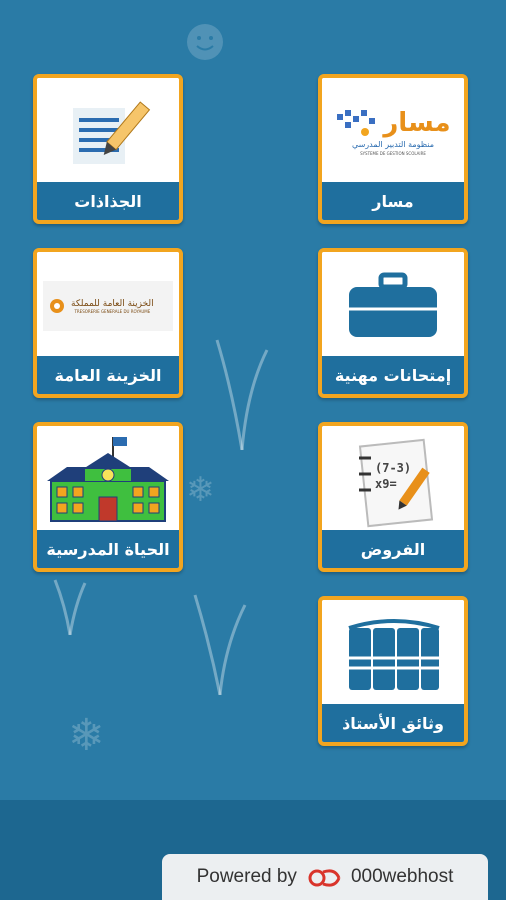 This screenshot has width=506, height=900. What do you see at coordinates (393, 201) in the screenshot?
I see `tile-label: مسار` at bounding box center [393, 201].